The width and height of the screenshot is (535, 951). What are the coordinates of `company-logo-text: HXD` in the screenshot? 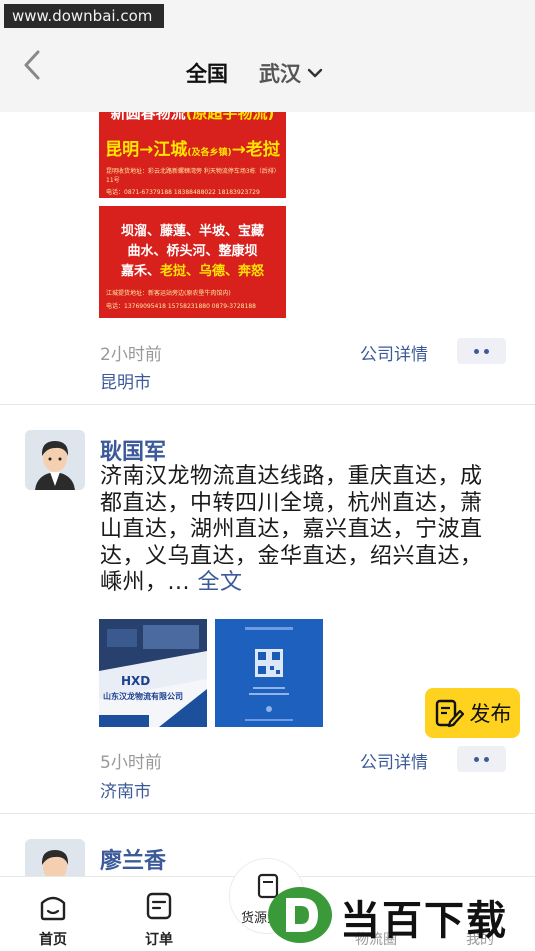 It's located at (136, 681).